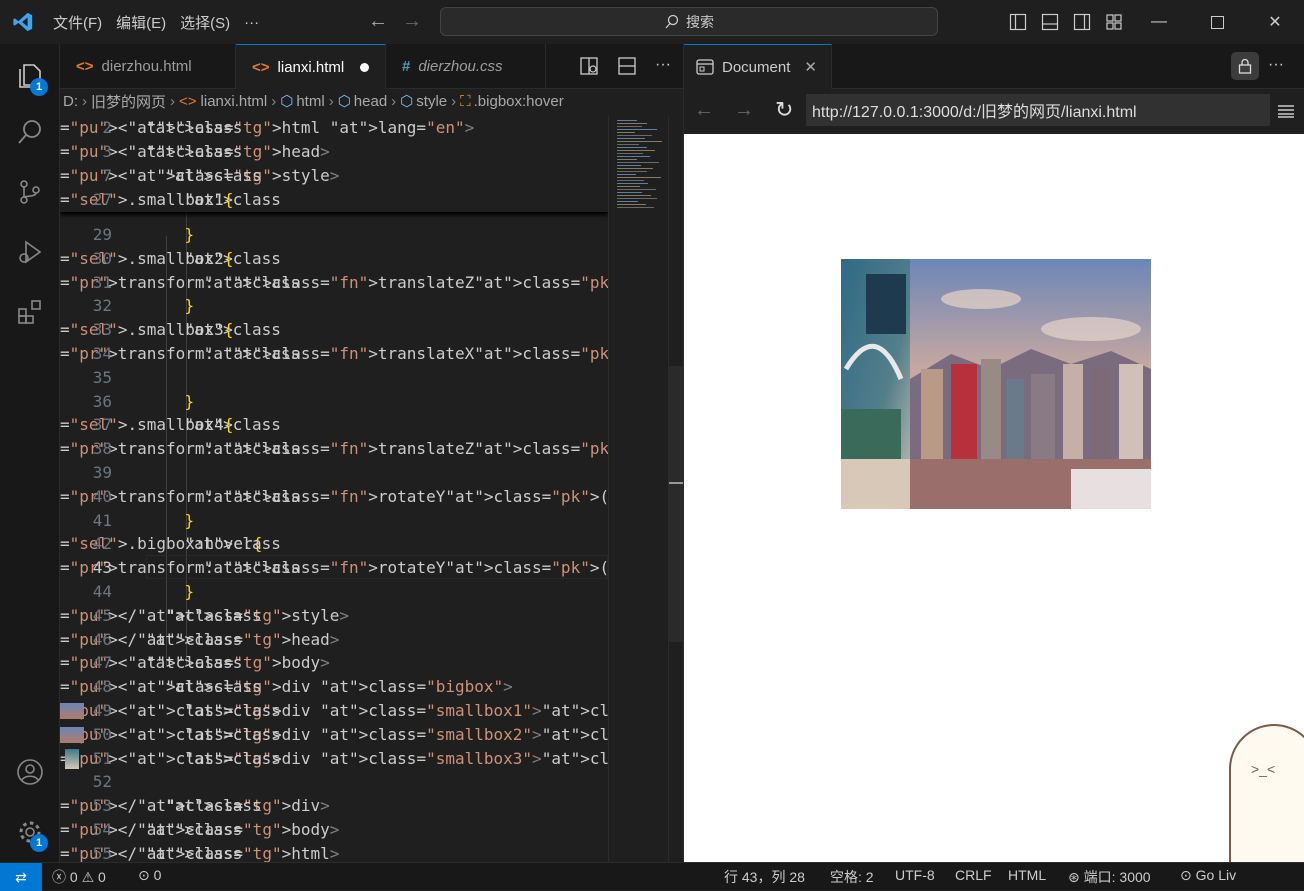 The image size is (1304, 891). I want to click on menu-edit: 编辑(E), so click(141, 22).